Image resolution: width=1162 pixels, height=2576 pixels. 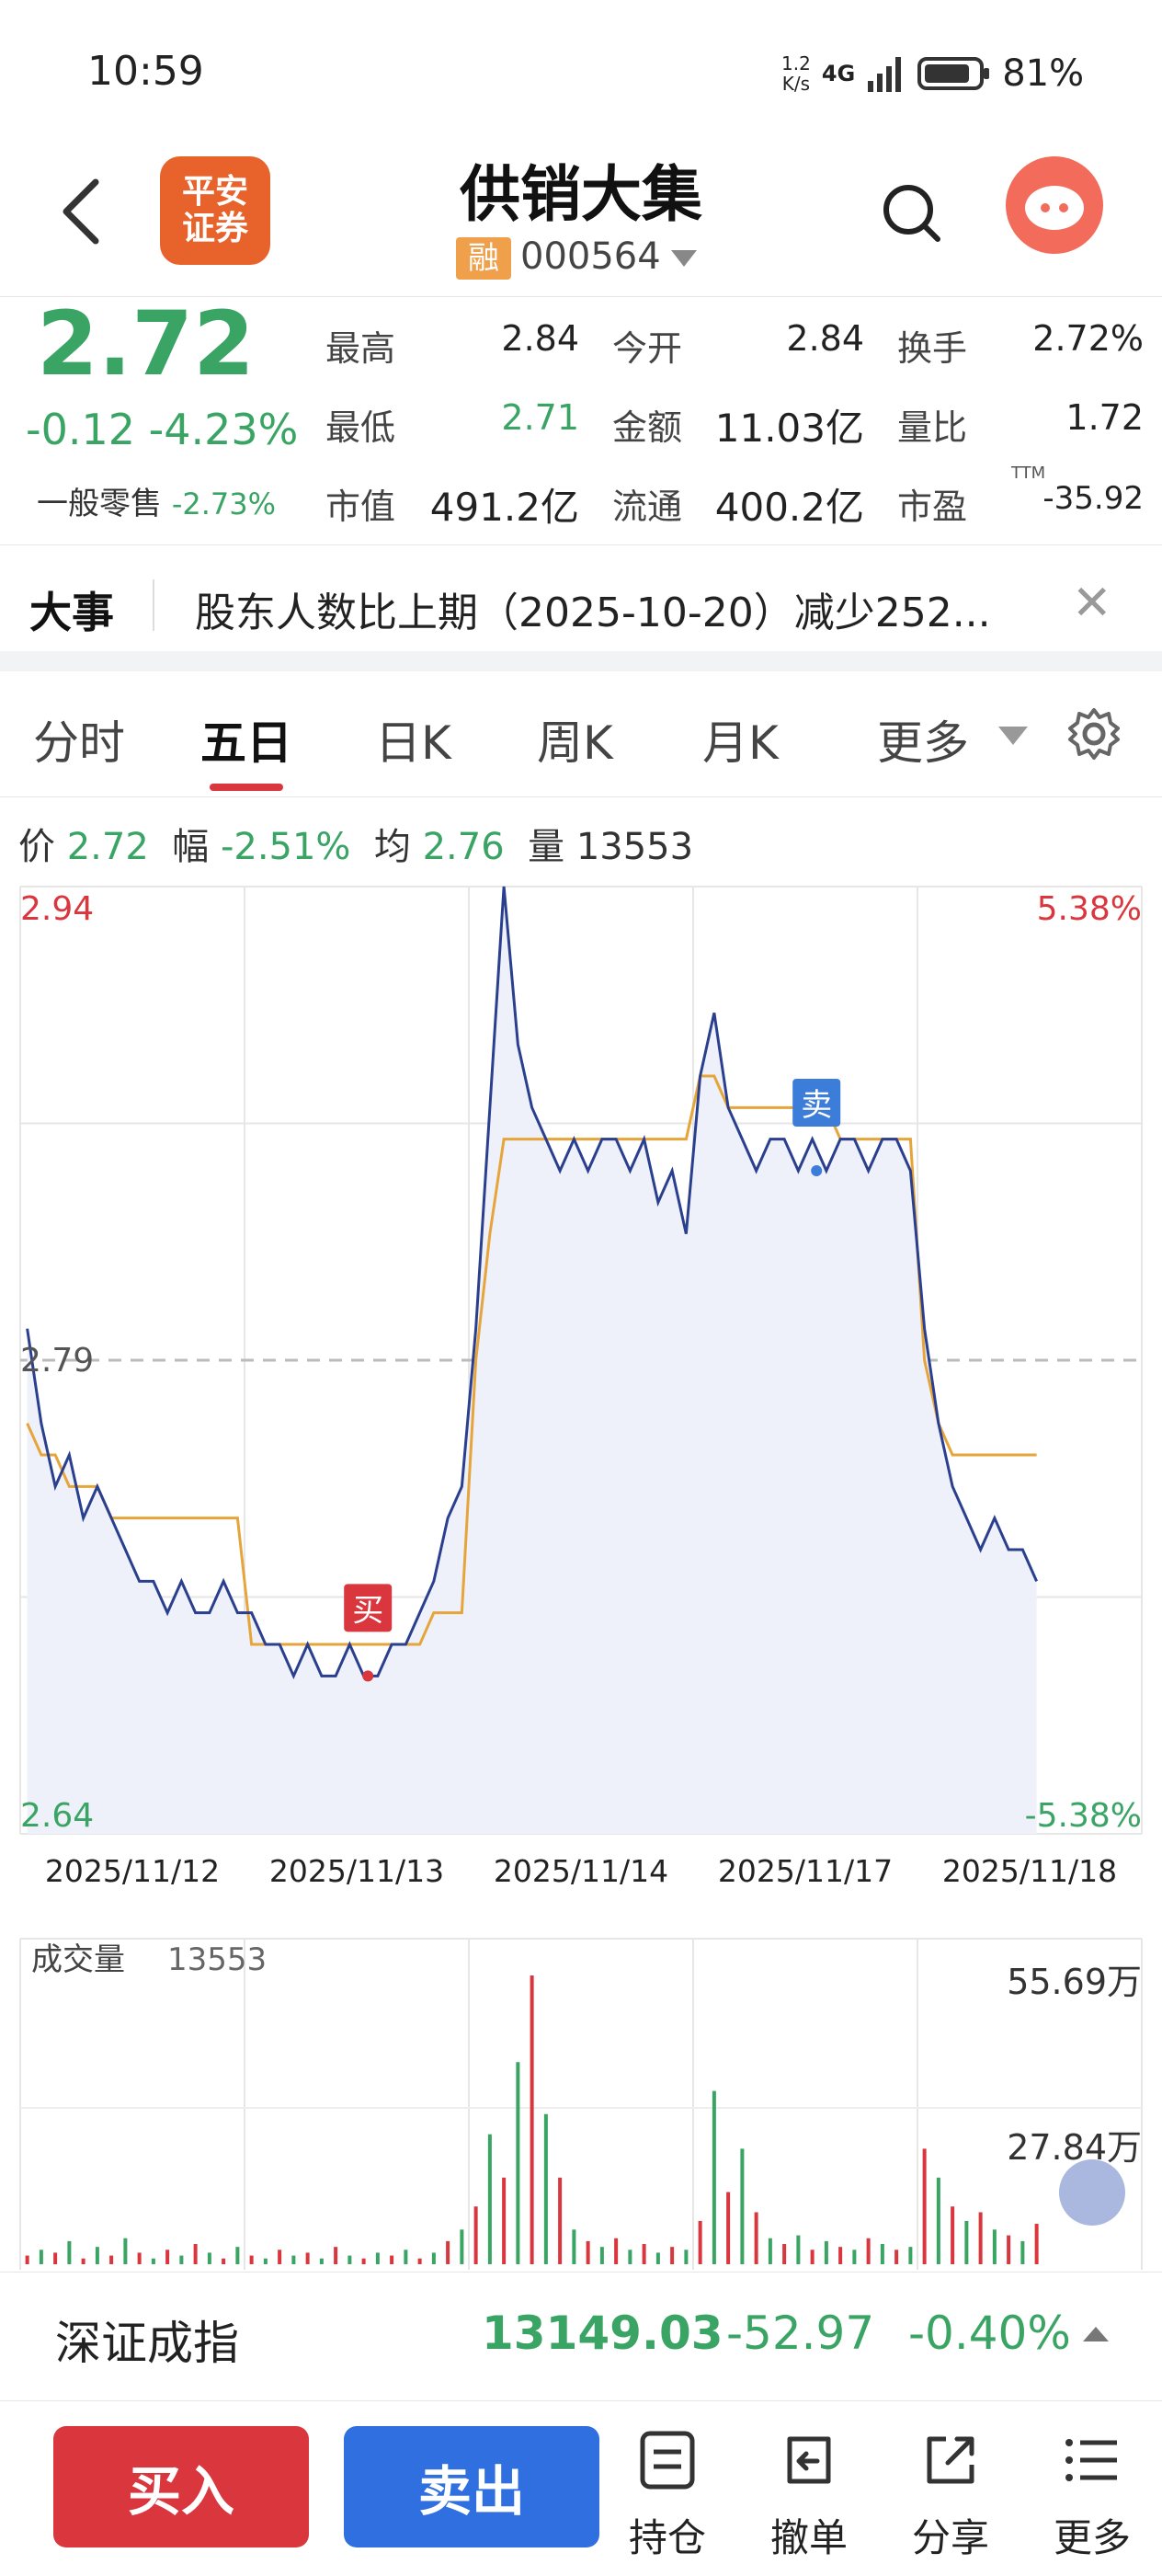 I want to click on sector-change: 一般零售 -2.73%, so click(x=157, y=500).